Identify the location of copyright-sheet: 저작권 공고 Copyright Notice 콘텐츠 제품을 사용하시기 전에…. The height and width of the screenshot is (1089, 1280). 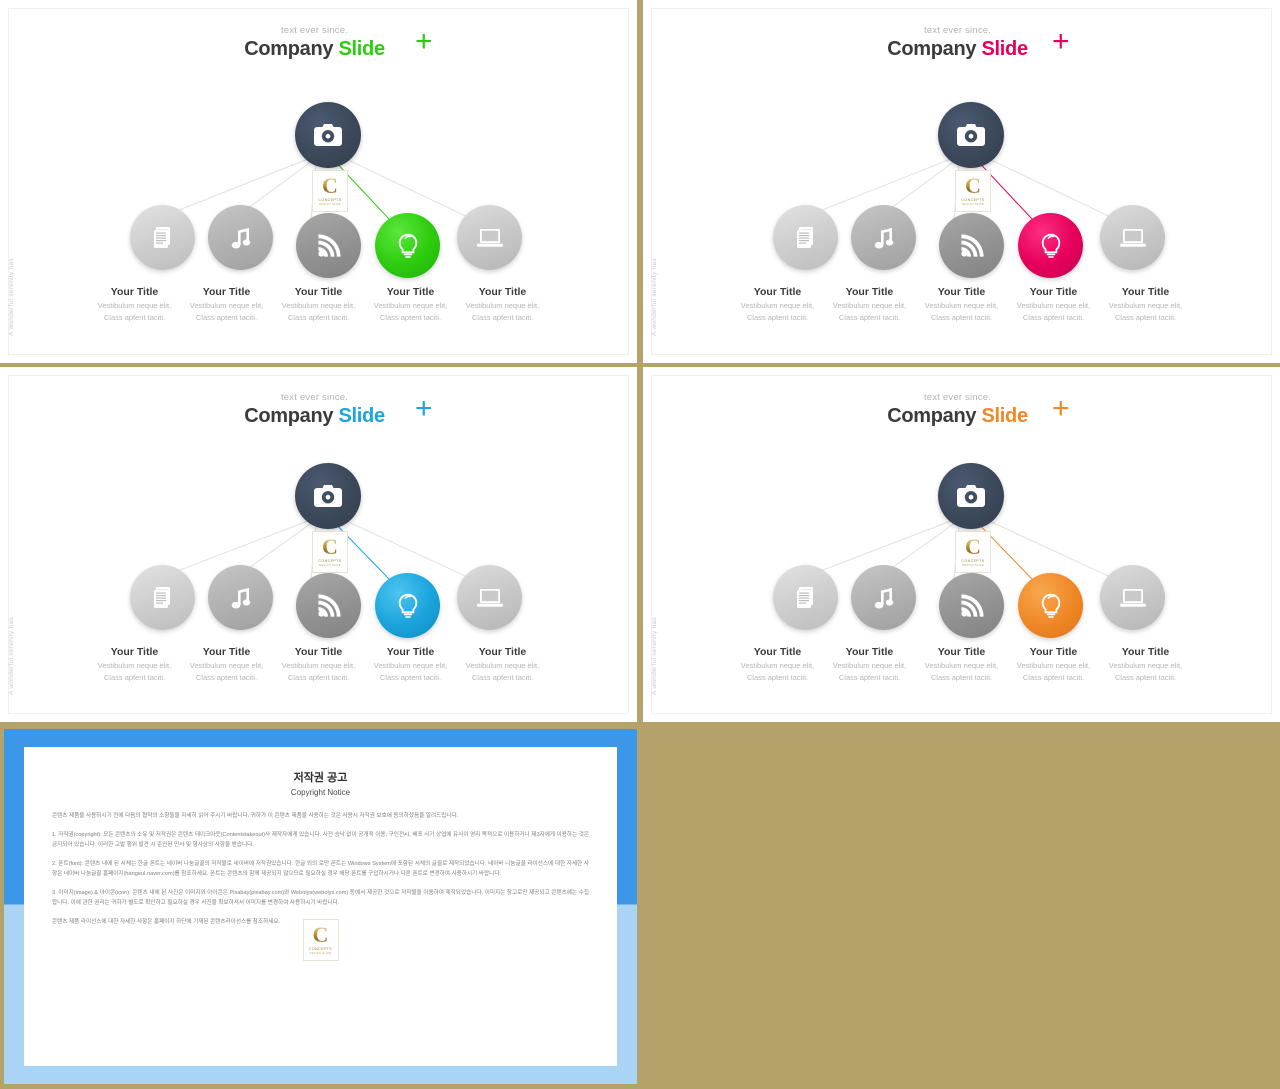
(320, 906).